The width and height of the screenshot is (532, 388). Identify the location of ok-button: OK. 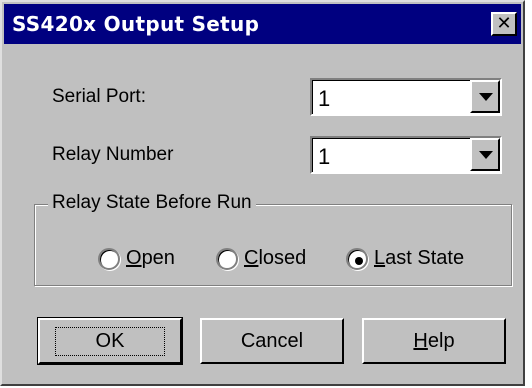
(110, 341).